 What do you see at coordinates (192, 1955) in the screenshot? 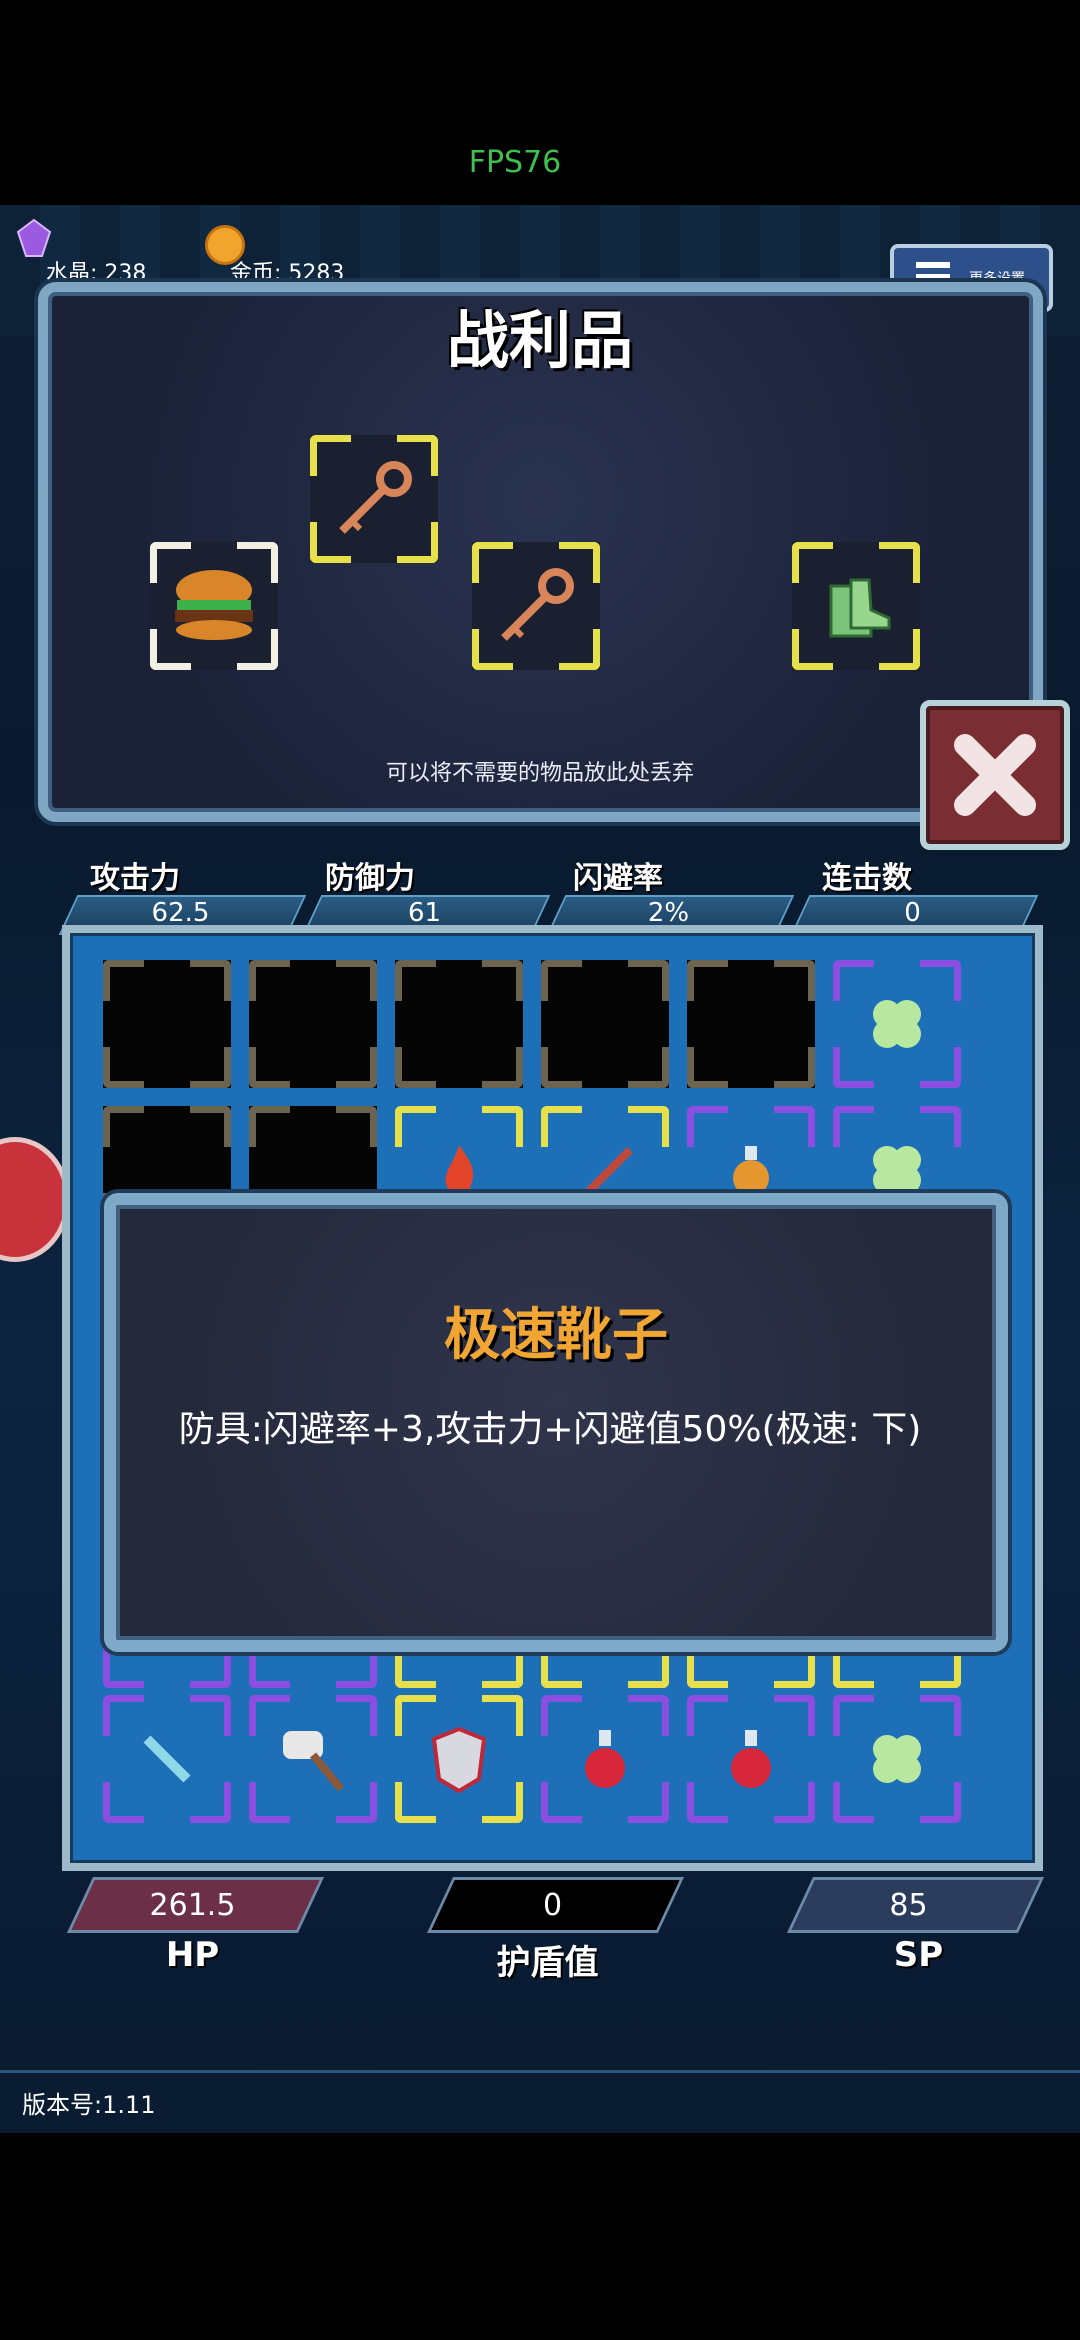
I see `hp-label: HP` at bounding box center [192, 1955].